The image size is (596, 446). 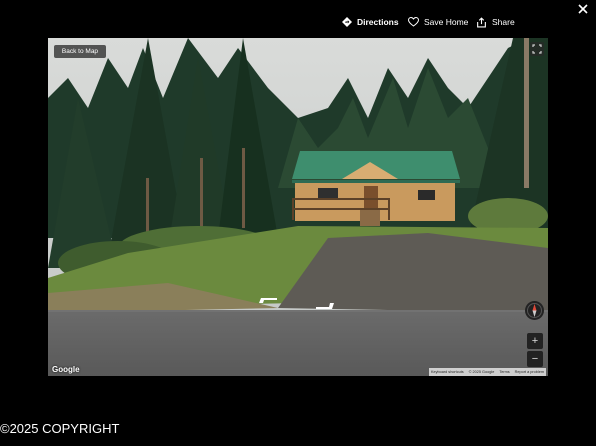 I want to click on compass-icon, so click(x=534, y=310).